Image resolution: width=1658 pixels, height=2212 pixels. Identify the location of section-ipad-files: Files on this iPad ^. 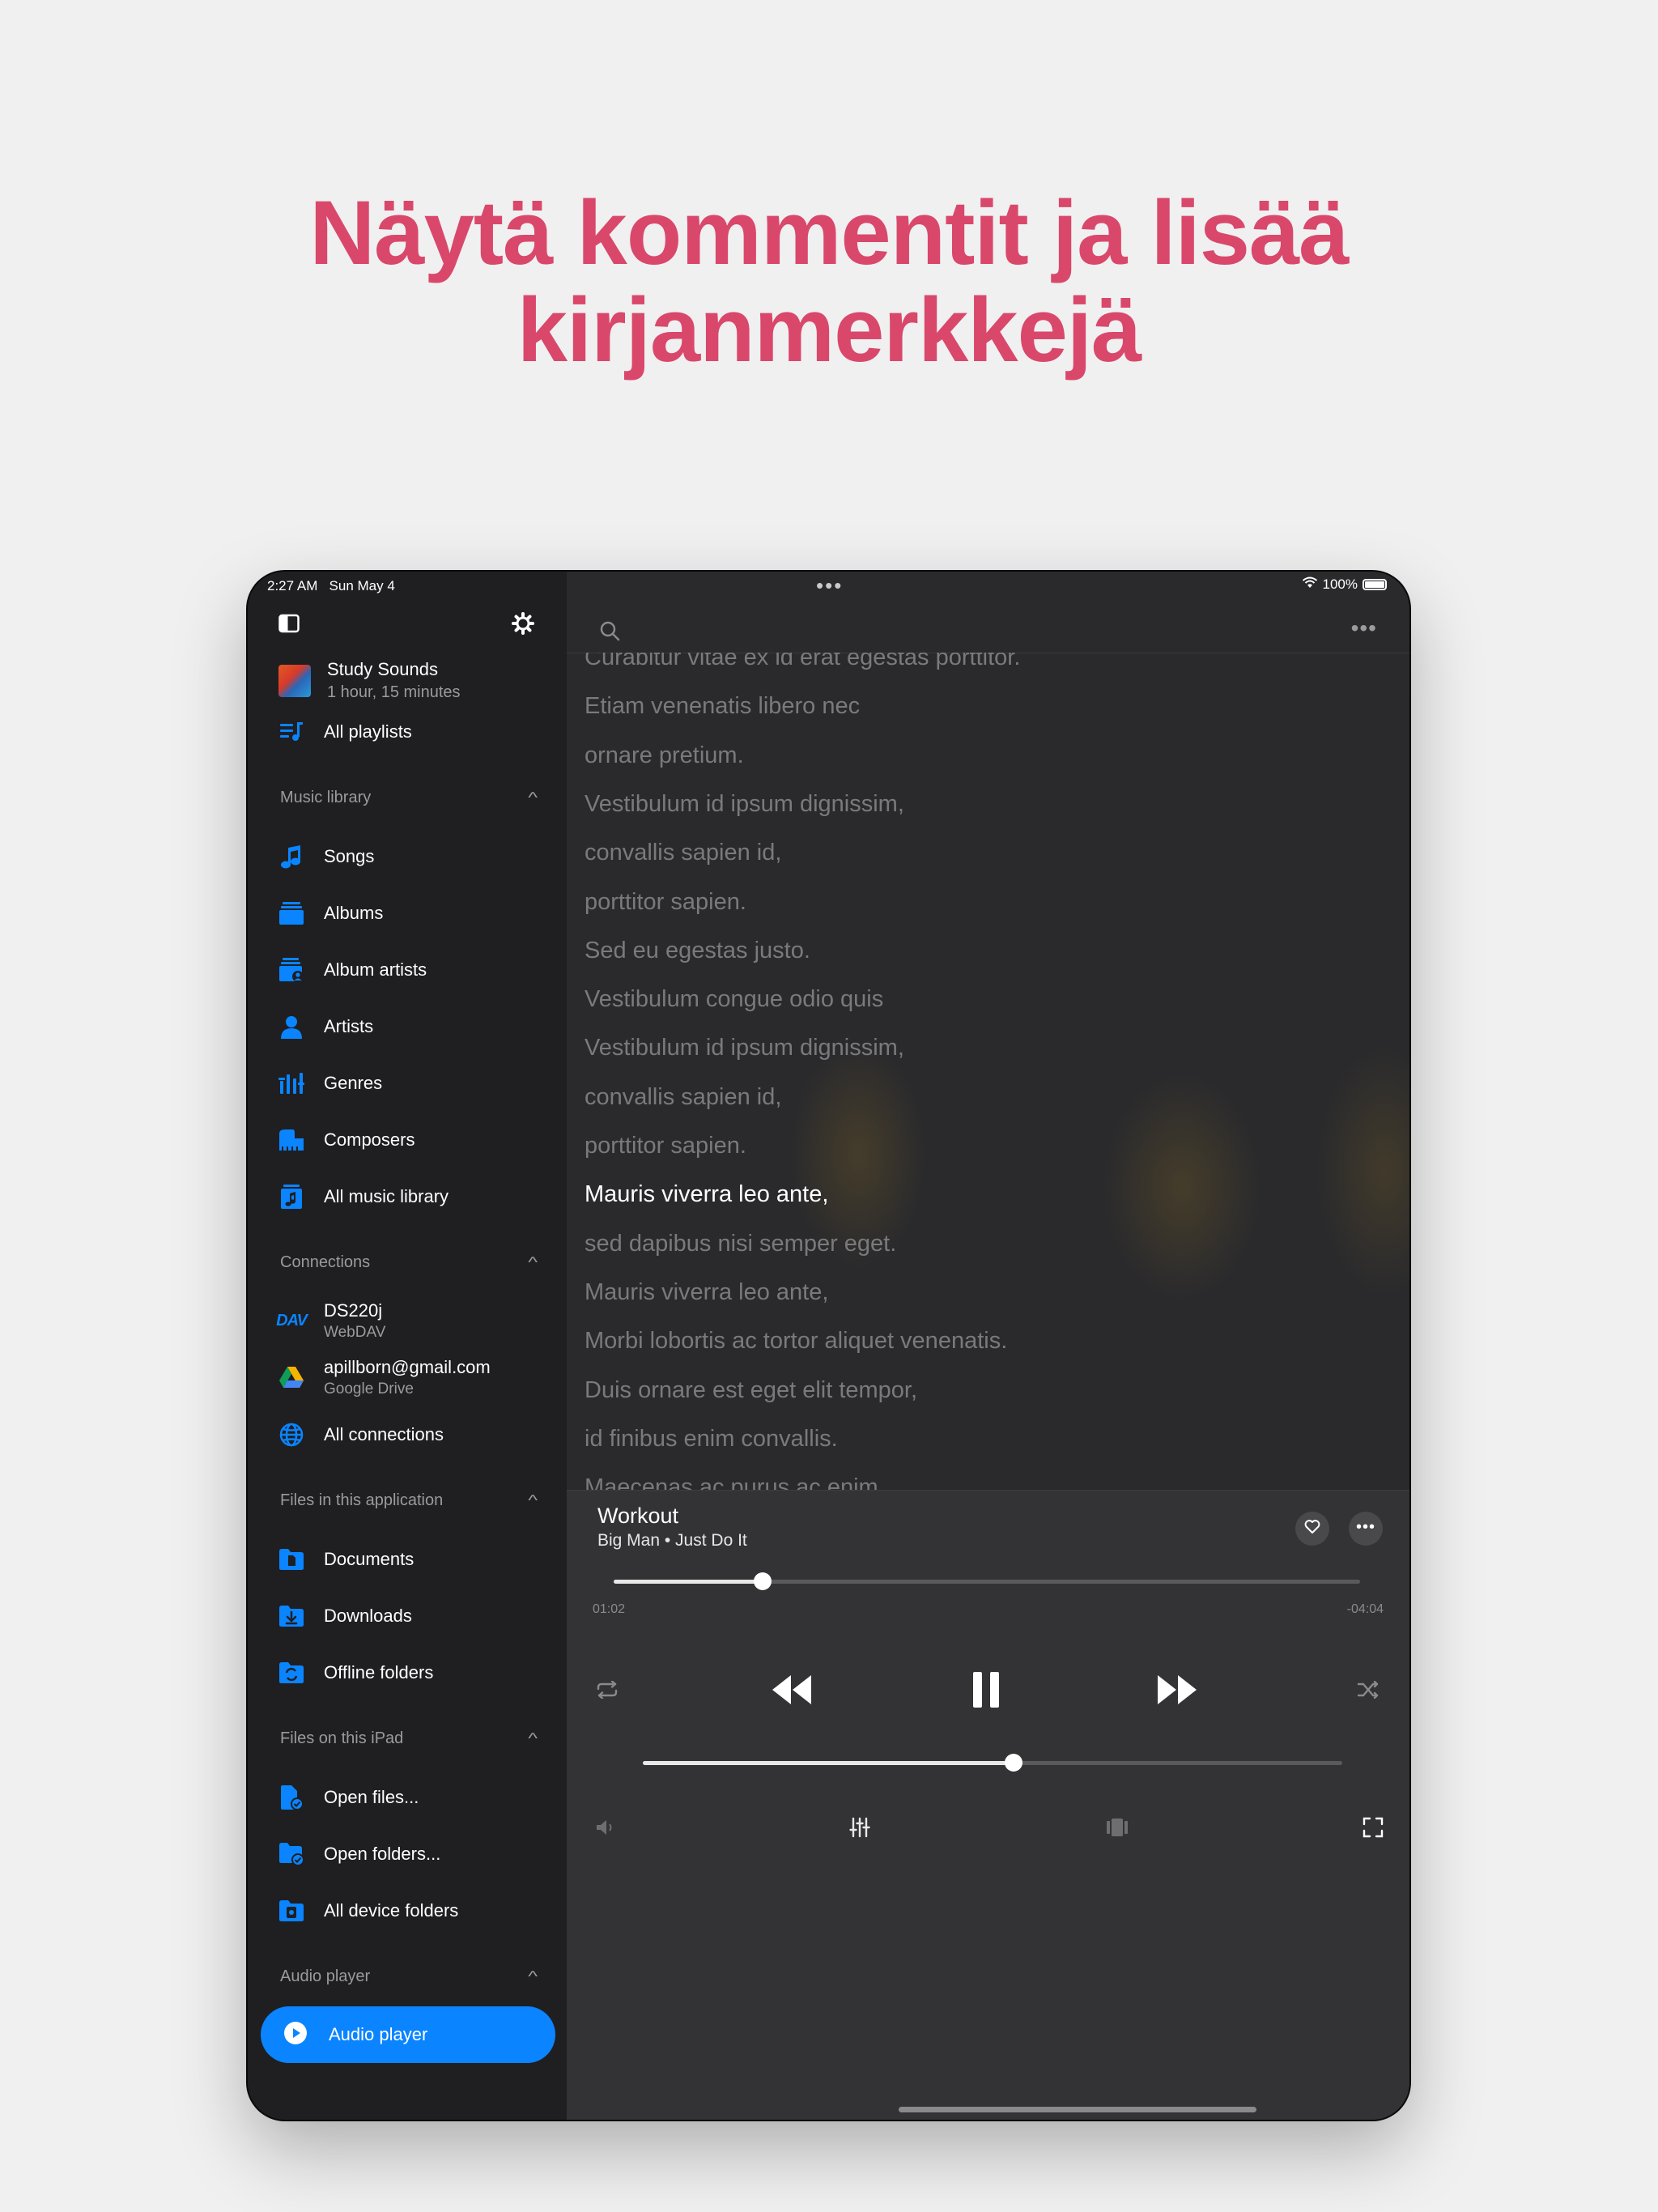
(409, 1739).